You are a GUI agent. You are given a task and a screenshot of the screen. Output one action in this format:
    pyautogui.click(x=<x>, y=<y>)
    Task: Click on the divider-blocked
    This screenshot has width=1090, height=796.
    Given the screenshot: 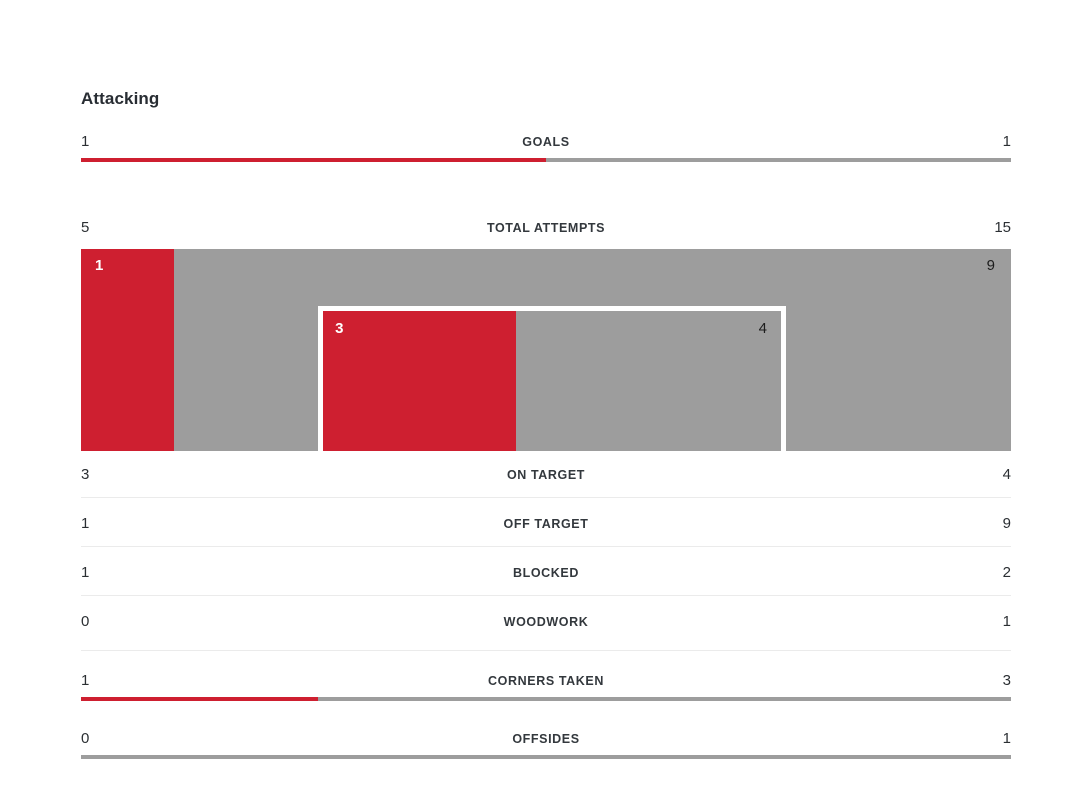 What is the action you would take?
    pyautogui.click(x=546, y=595)
    